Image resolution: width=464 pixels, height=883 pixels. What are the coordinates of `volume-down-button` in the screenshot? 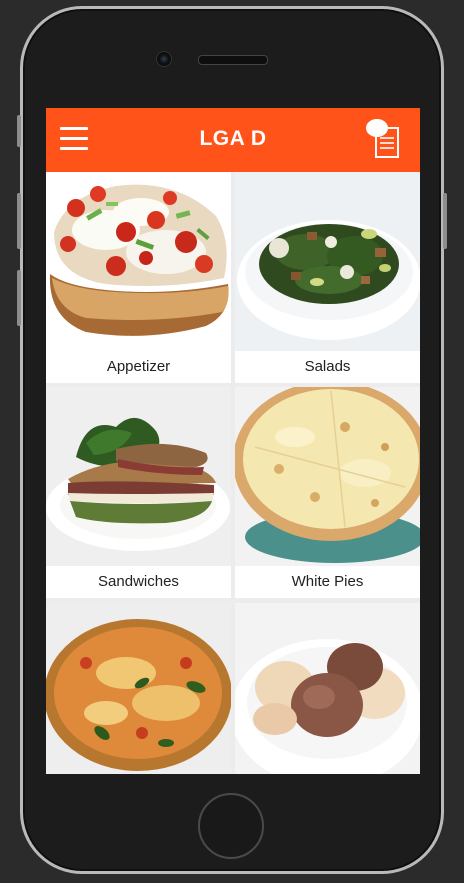 It's located at (19, 298).